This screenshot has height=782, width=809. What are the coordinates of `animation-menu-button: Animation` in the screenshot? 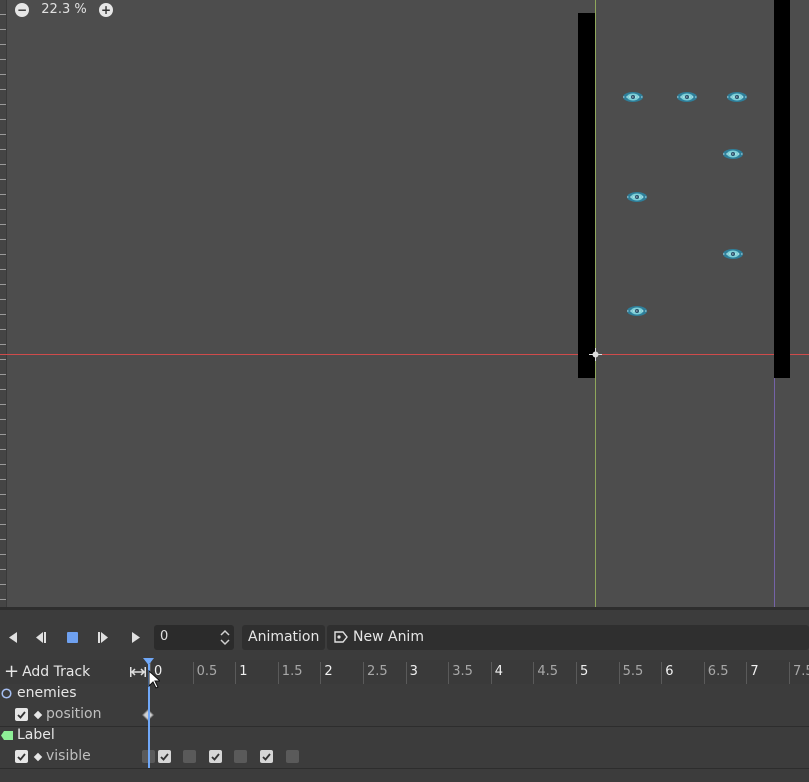 It's located at (284, 637).